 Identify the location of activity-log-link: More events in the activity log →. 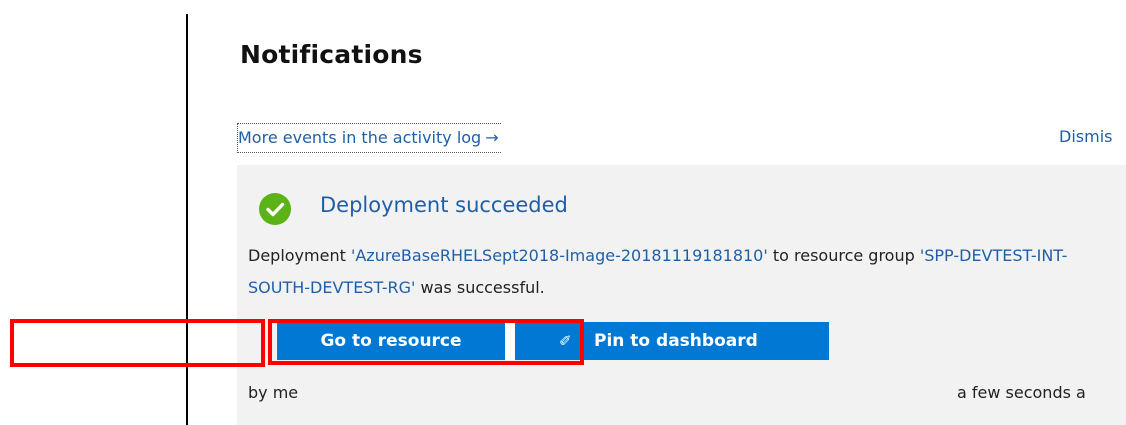
(369, 138).